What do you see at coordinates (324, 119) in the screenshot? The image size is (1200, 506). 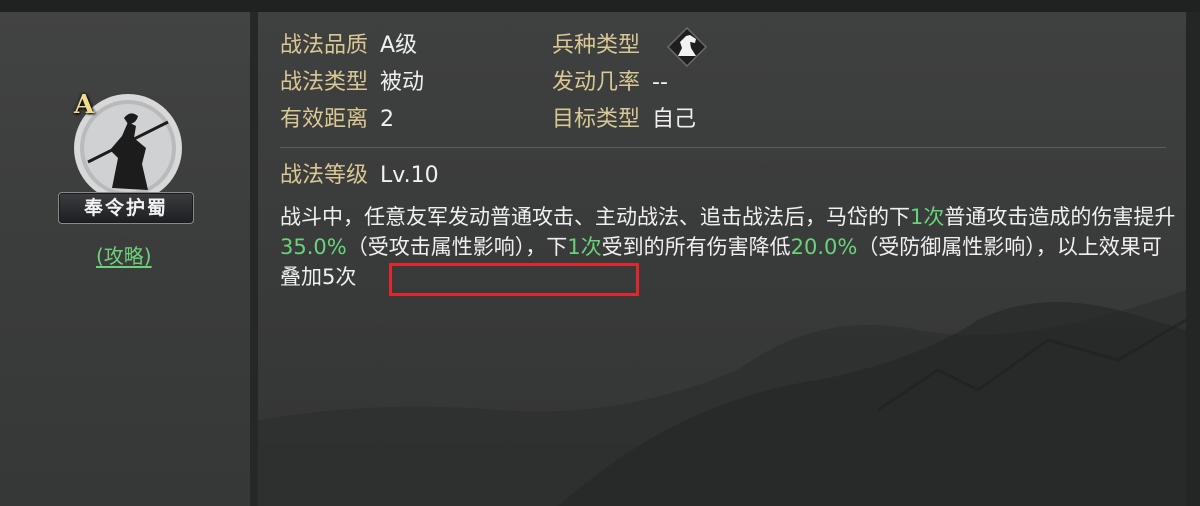 I see `attr-range-label: 有效距离` at bounding box center [324, 119].